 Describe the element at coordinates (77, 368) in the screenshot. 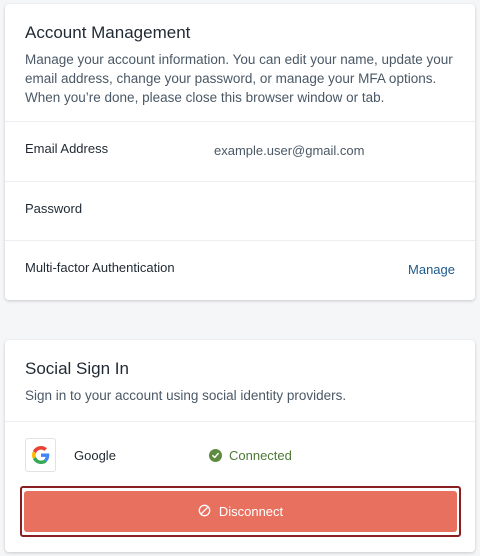

I see `social-sign-in-title: Social Sign In` at that location.